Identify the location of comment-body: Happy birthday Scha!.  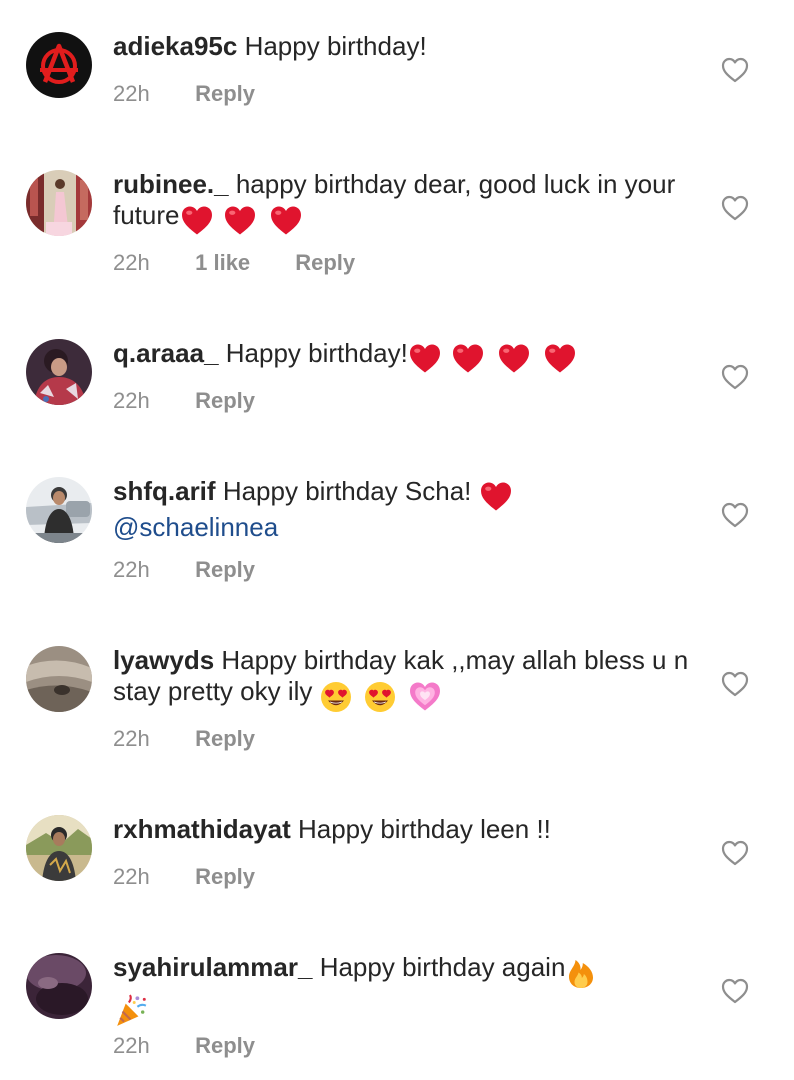
(347, 491).